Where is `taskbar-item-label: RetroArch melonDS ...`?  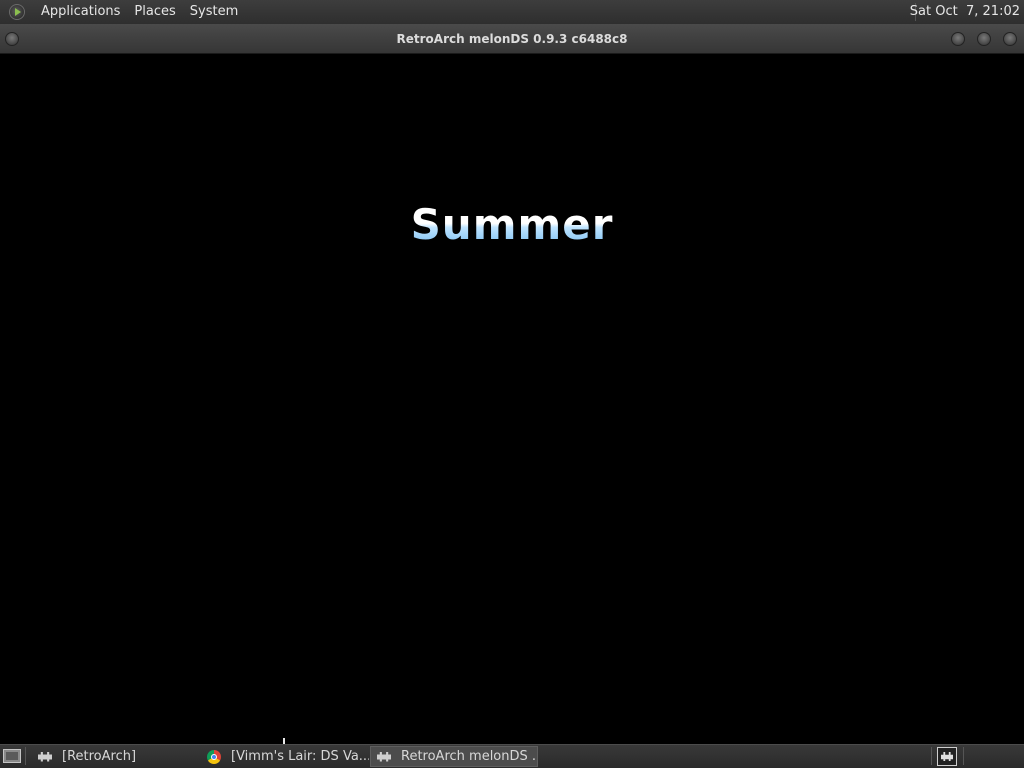 taskbar-item-label: RetroArch melonDS ... is located at coordinates (469, 756).